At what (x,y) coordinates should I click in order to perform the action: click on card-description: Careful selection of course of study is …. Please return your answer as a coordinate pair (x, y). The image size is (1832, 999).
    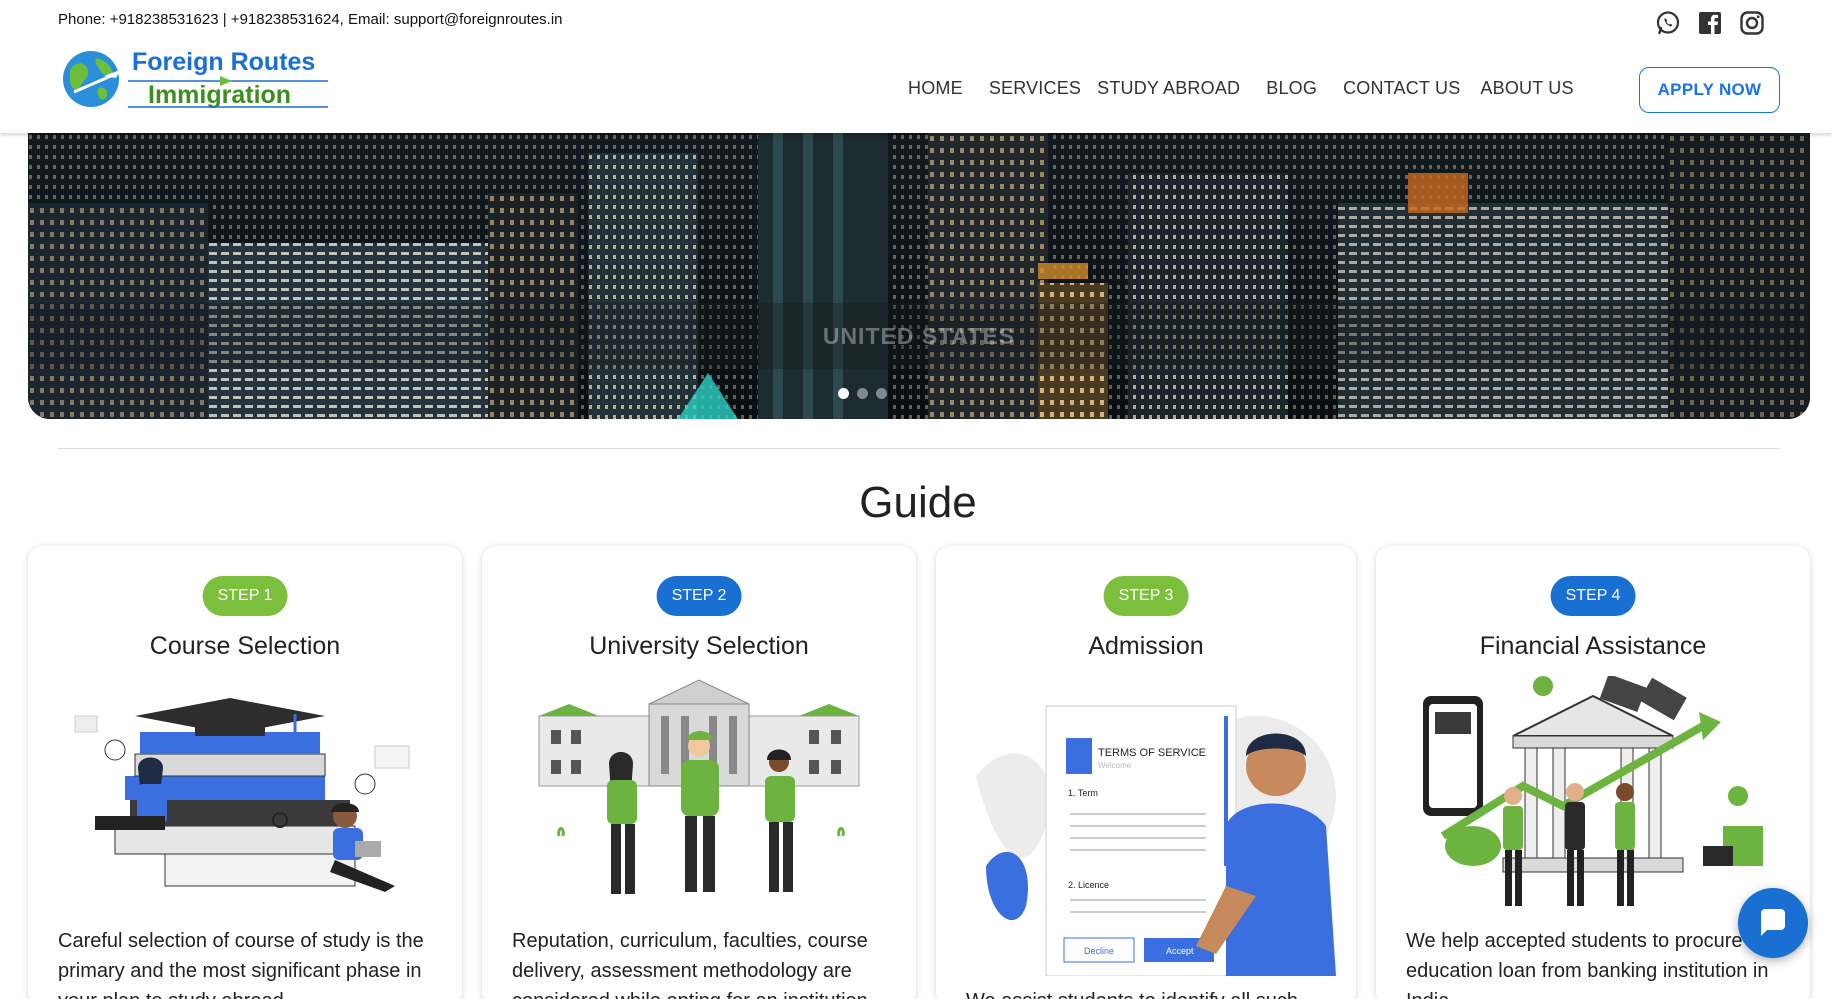
    Looking at the image, I should click on (241, 964).